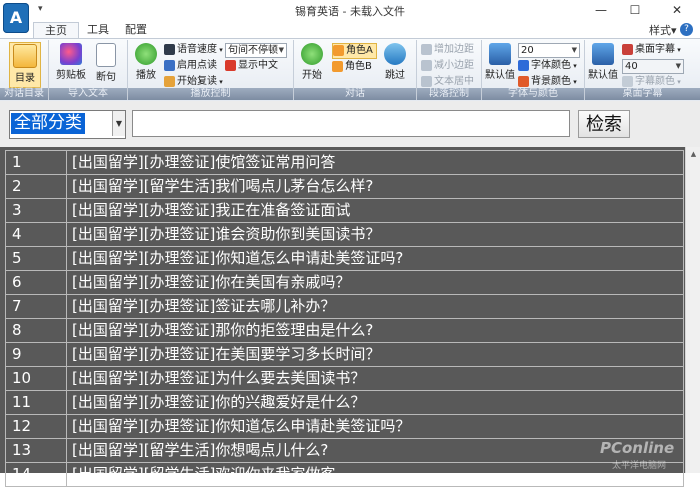  I want to click on skip-icon, so click(395, 54).